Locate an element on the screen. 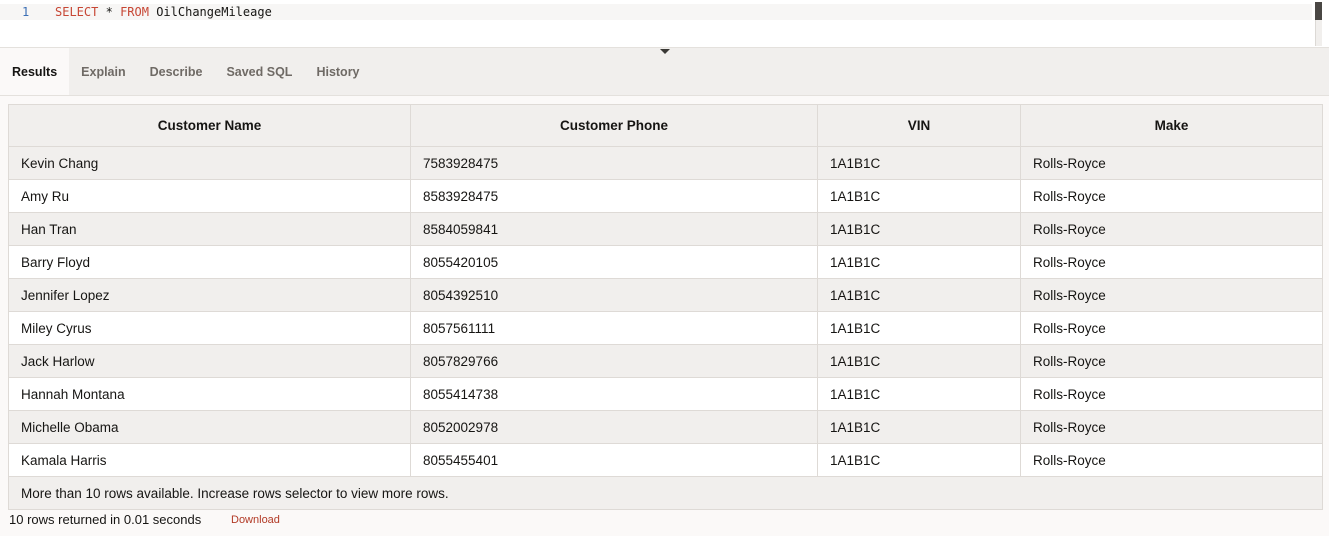 The height and width of the screenshot is (536, 1329). table-cell: Jennifer Lopez is located at coordinates (209, 295).